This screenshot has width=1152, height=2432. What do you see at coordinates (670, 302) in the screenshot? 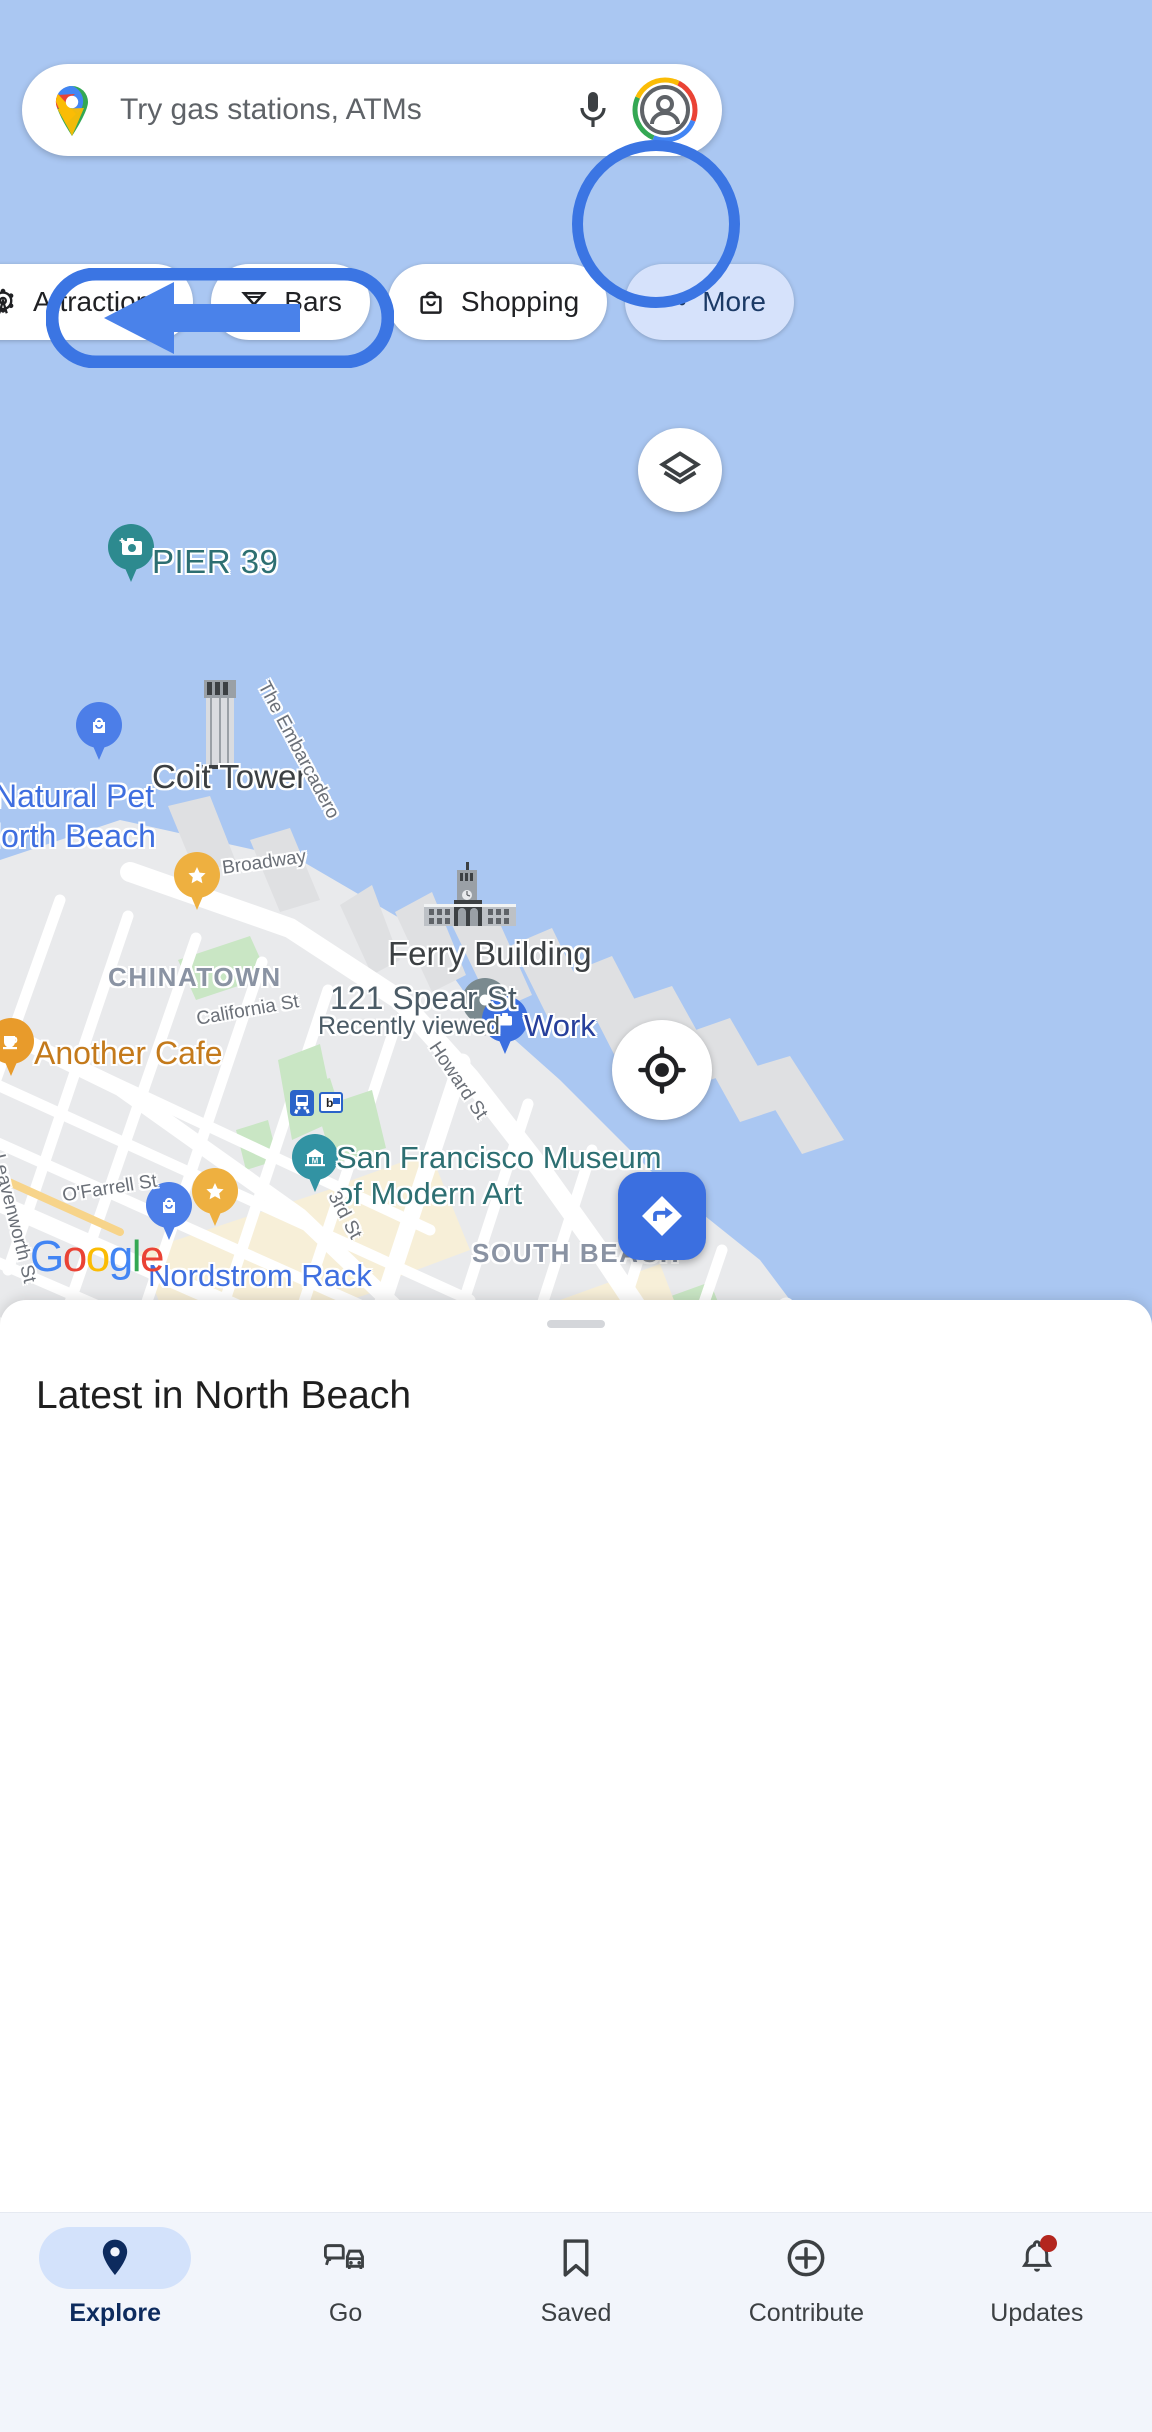
I see `three-dots-icon` at bounding box center [670, 302].